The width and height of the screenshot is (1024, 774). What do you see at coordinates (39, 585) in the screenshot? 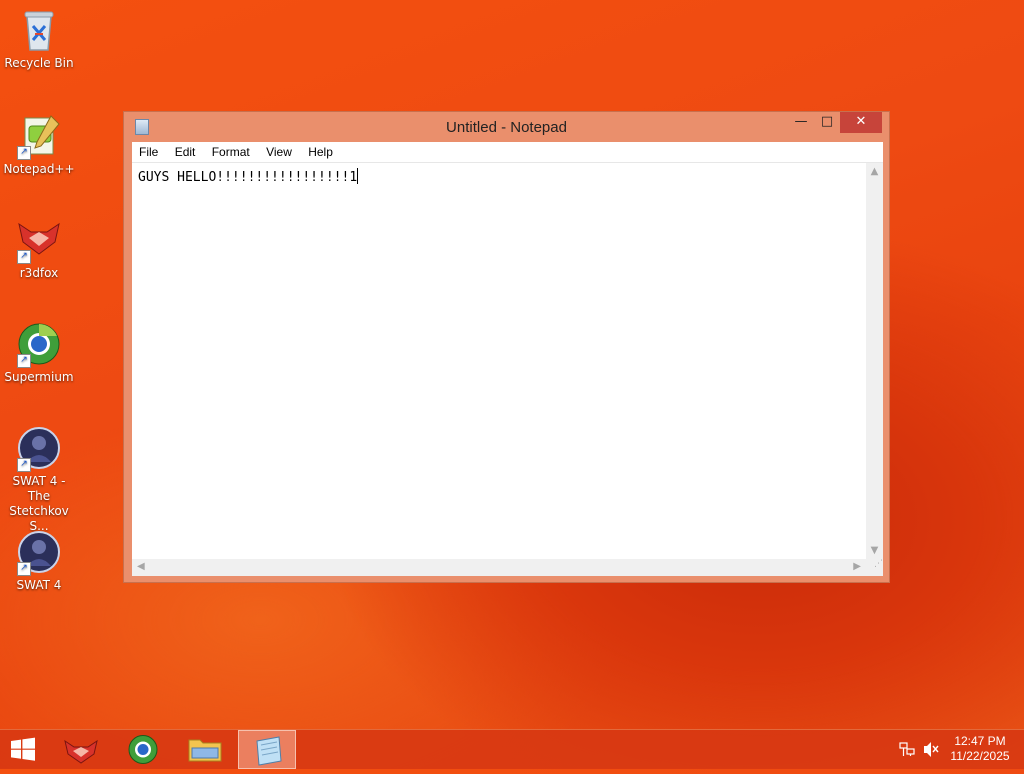
I see `desktop-icon-label: SWAT 4` at bounding box center [39, 585].